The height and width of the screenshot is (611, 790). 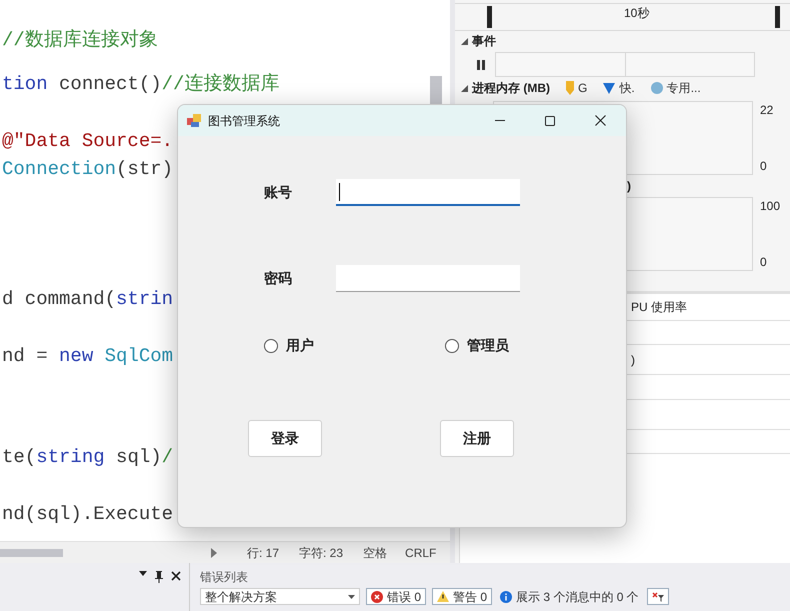 I want to click on axis-label: 100, so click(x=770, y=206).